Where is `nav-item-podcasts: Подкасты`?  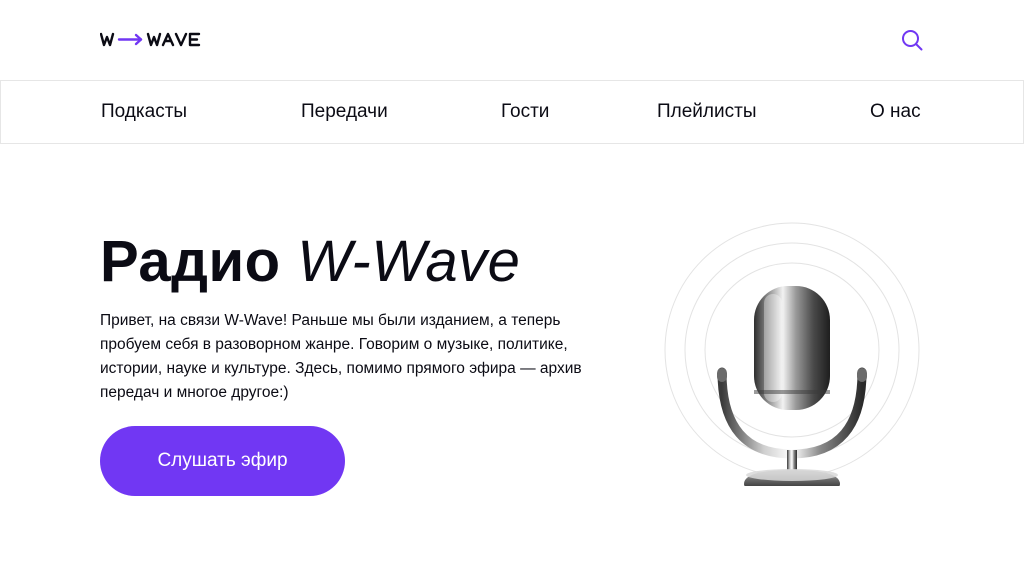
nav-item-podcasts: Подкасты is located at coordinates (144, 112).